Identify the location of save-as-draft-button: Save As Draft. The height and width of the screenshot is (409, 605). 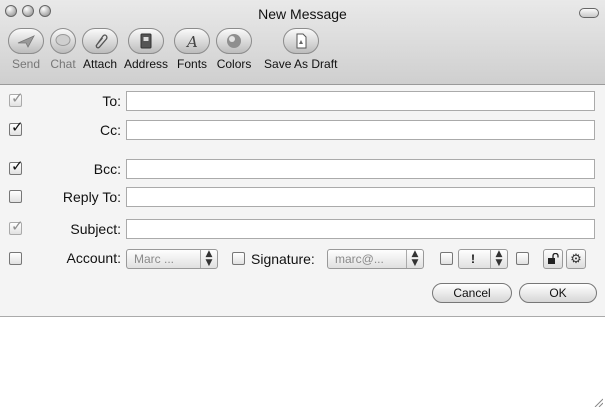
(300, 49).